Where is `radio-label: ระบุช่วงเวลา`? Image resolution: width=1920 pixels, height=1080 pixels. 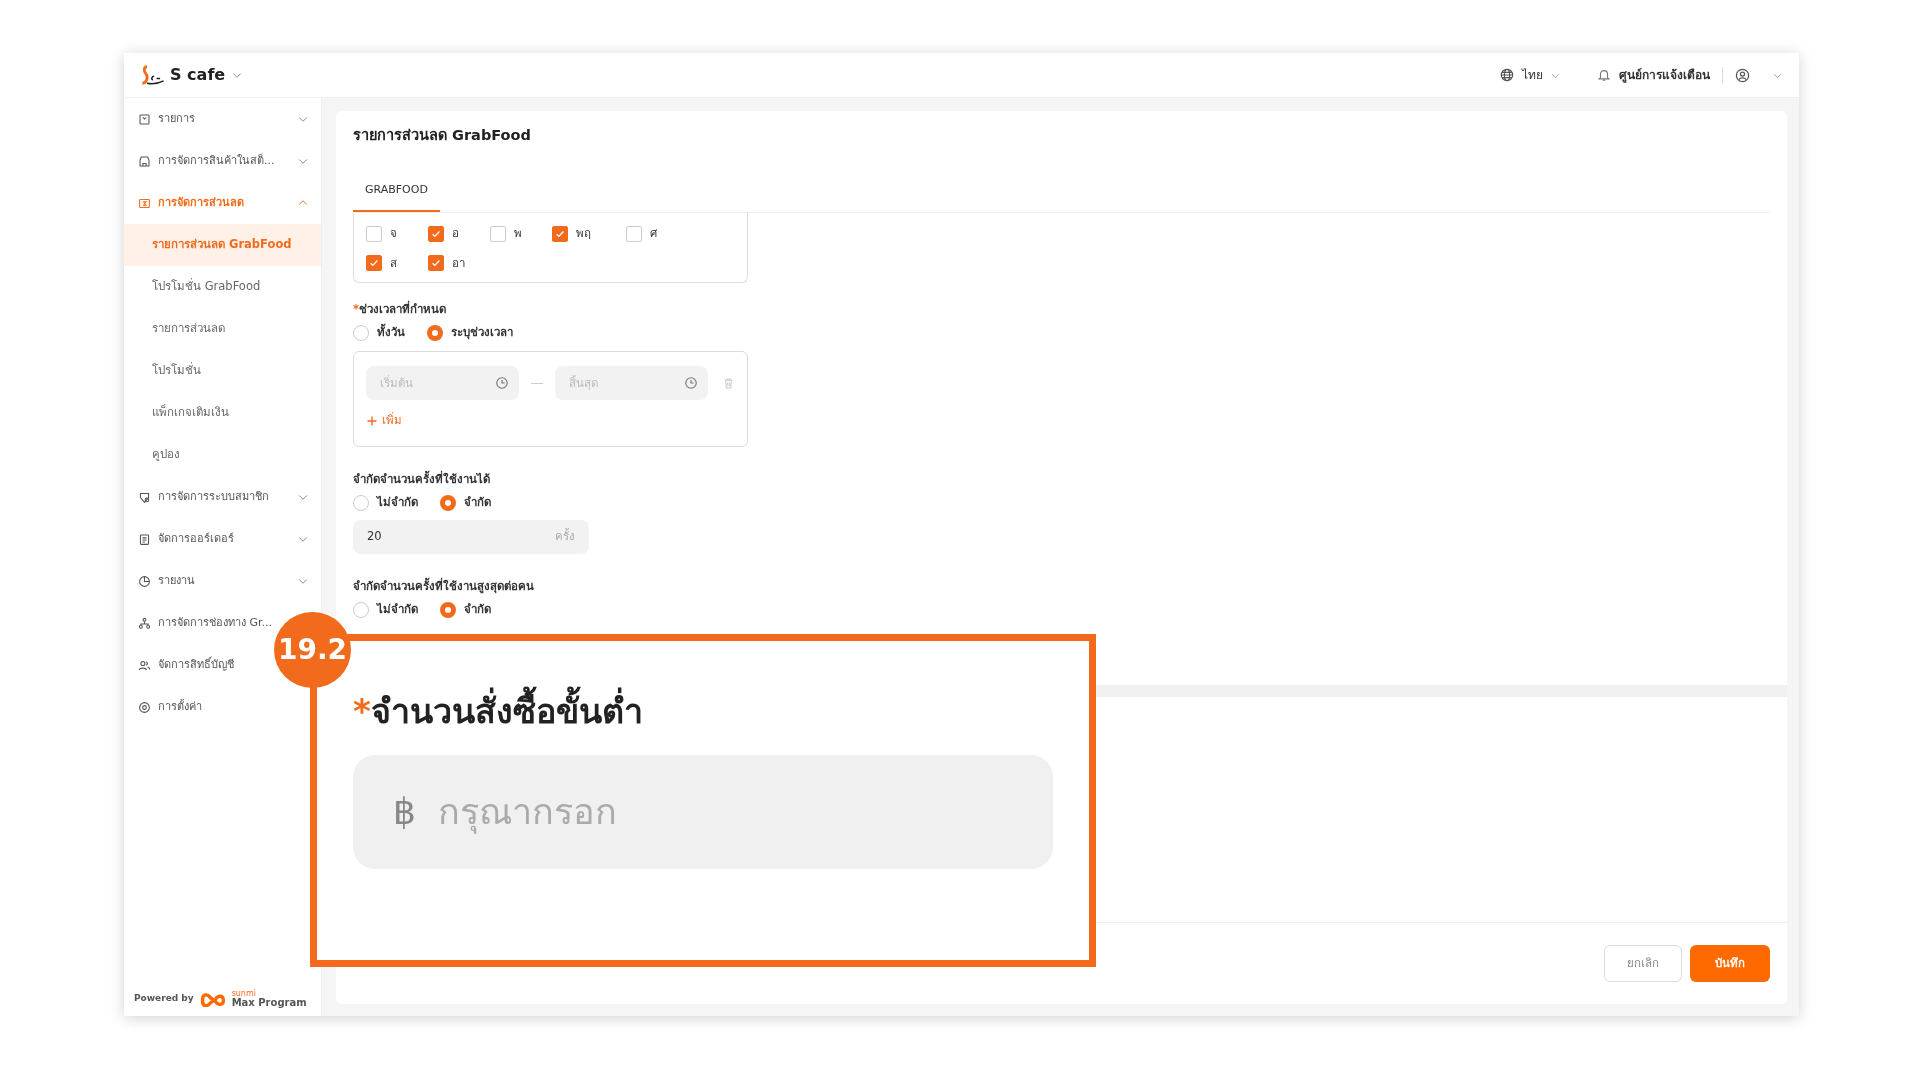
radio-label: ระบุช่วงเวลา is located at coordinates (482, 333).